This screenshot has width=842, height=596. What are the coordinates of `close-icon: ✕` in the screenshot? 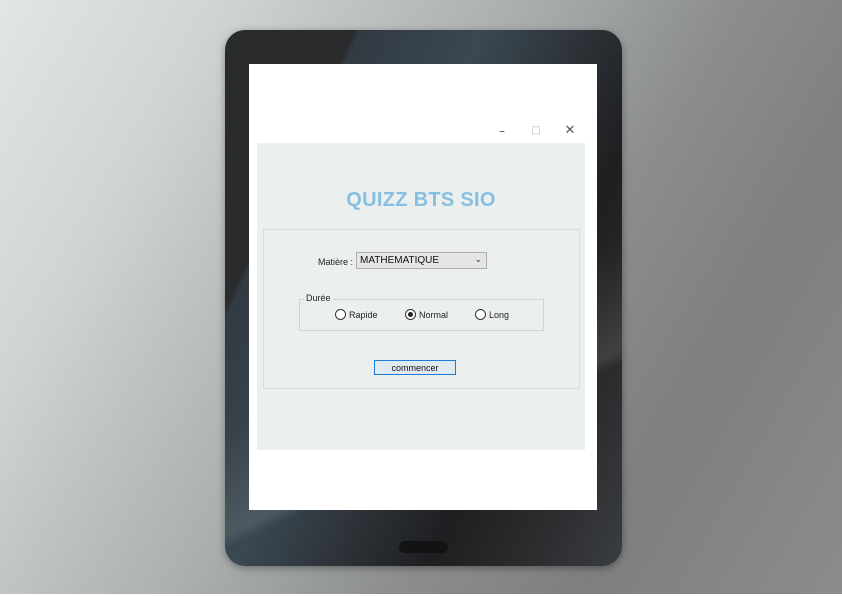 It's located at (570, 130).